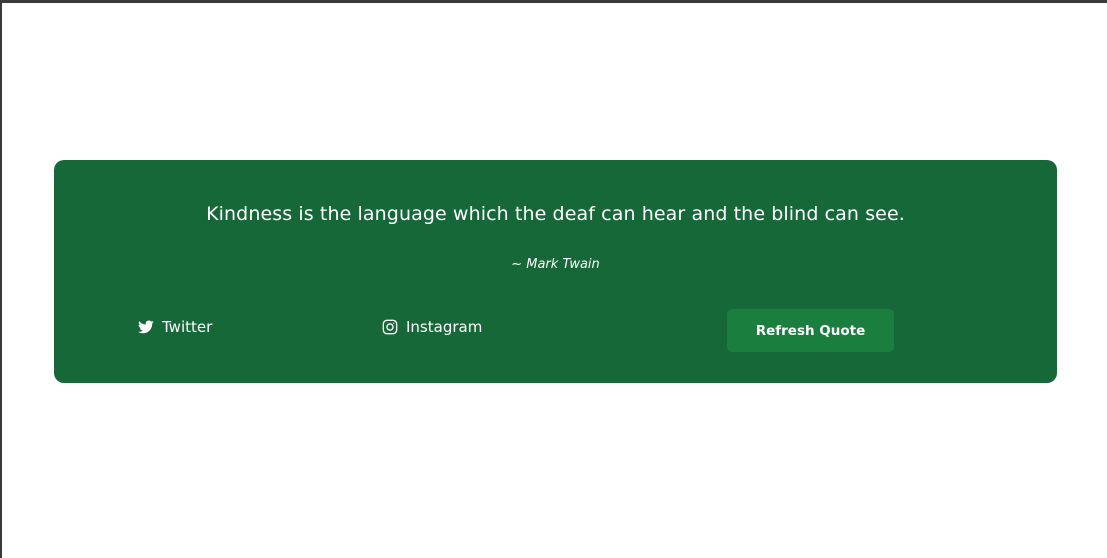 The image size is (1107, 558). I want to click on twitter-icon, so click(146, 327).